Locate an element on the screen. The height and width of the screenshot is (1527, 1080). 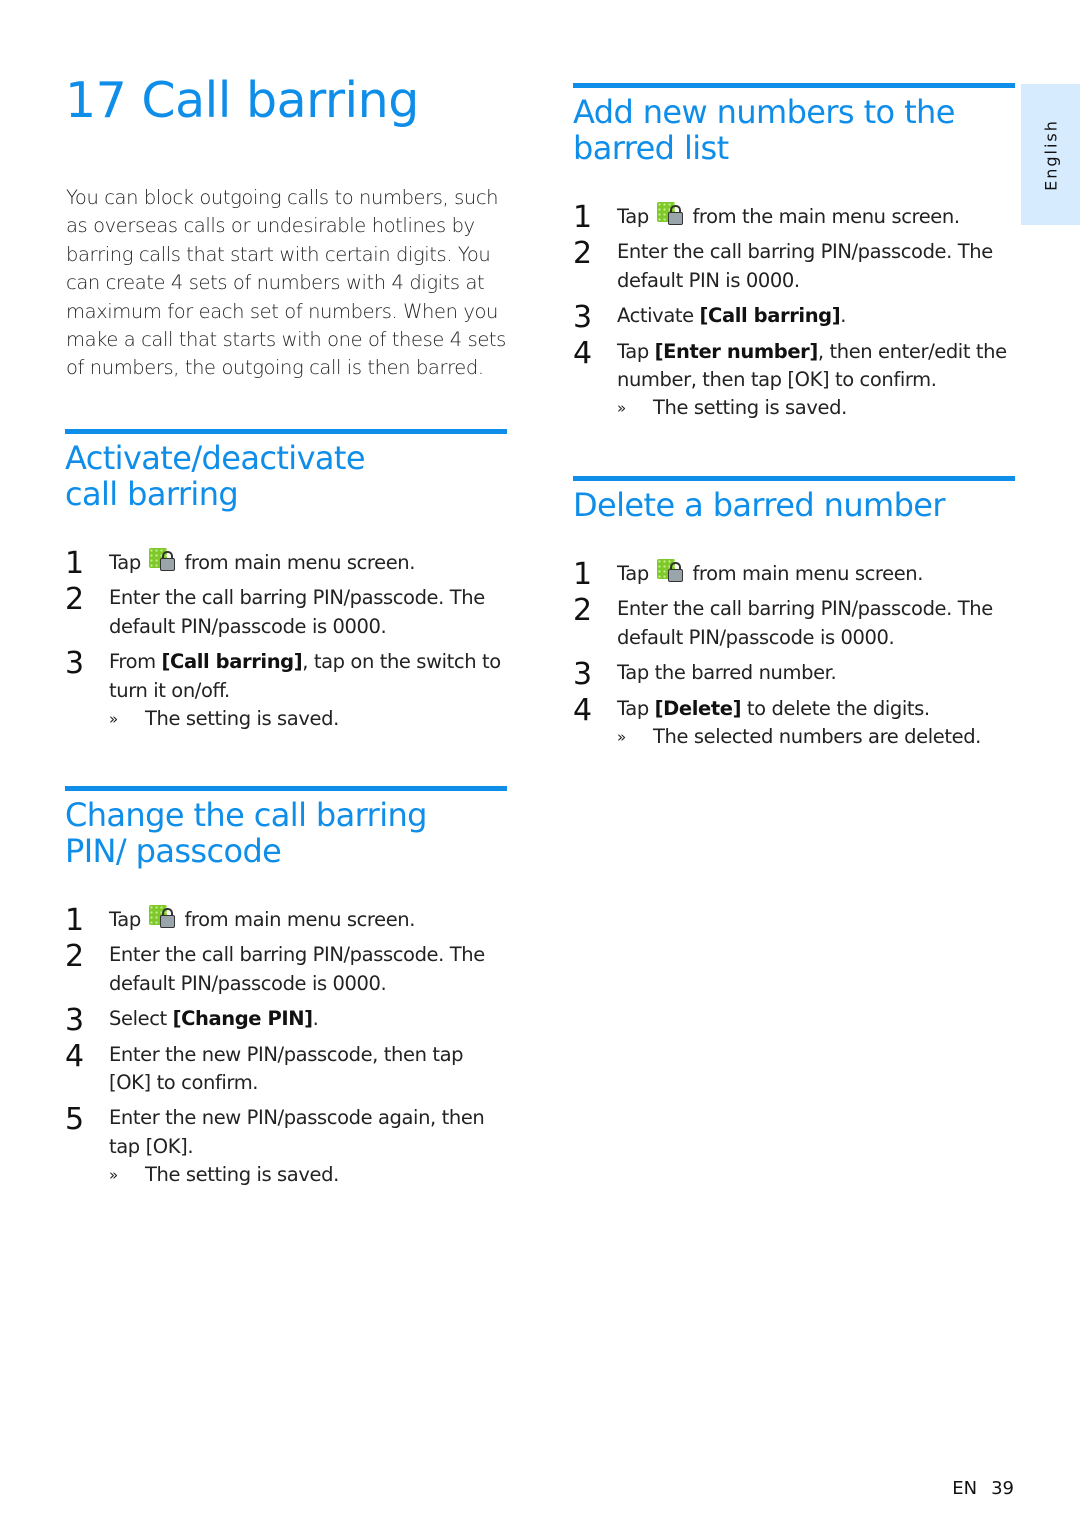
step-text: from the main menu screen. is located at coordinates (826, 216).